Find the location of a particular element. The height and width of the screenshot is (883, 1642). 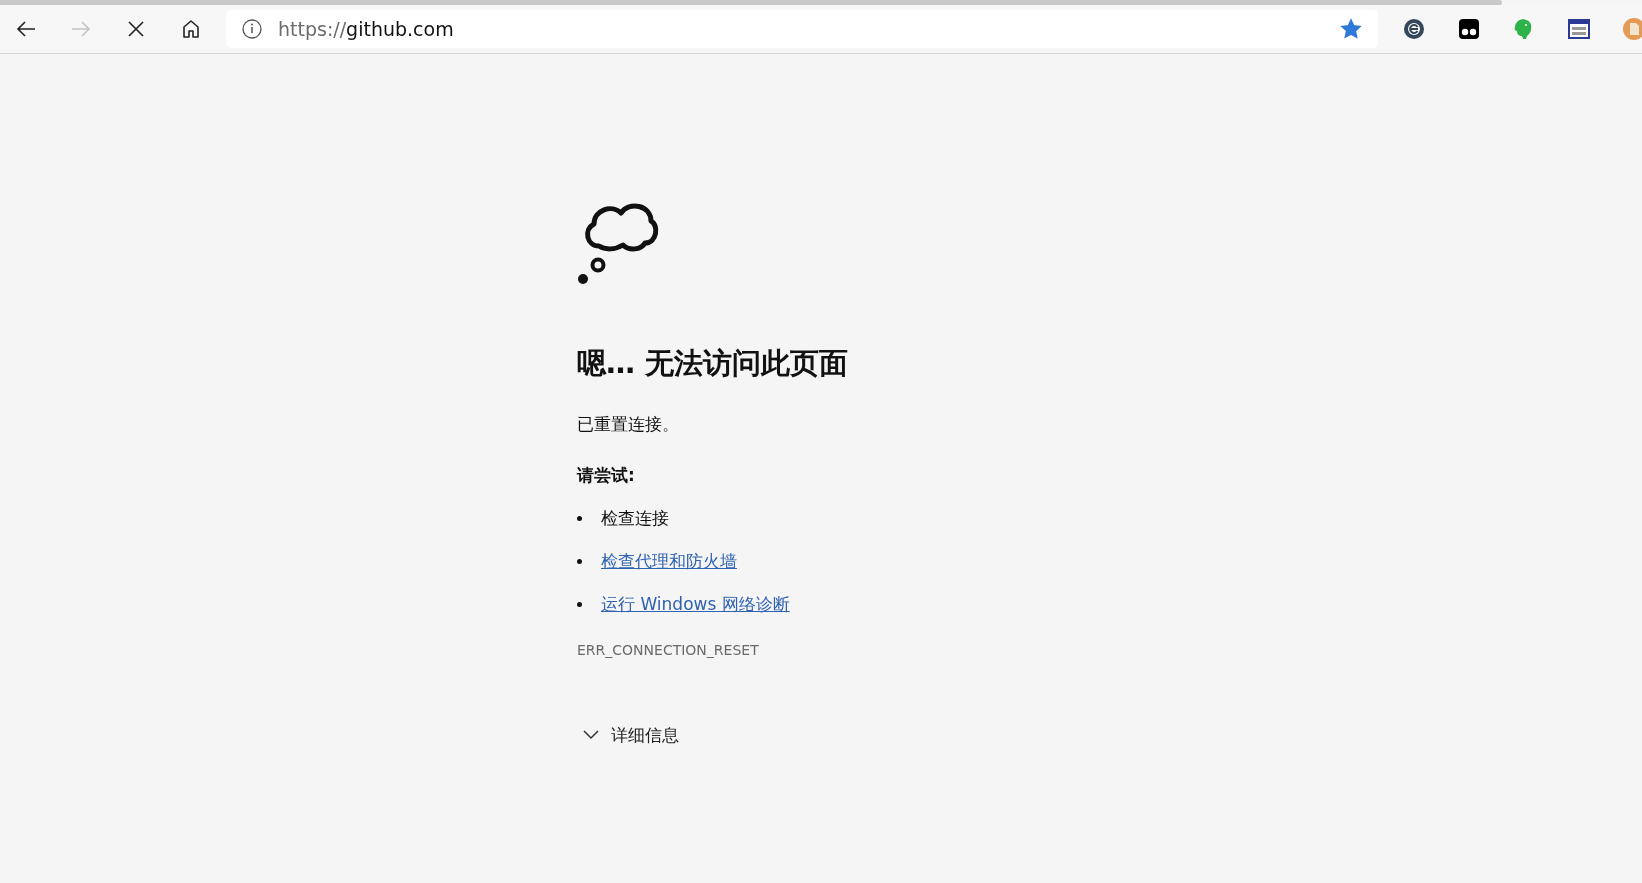

error-title: 嗯… 无法访问此页面 is located at coordinates (713, 363).